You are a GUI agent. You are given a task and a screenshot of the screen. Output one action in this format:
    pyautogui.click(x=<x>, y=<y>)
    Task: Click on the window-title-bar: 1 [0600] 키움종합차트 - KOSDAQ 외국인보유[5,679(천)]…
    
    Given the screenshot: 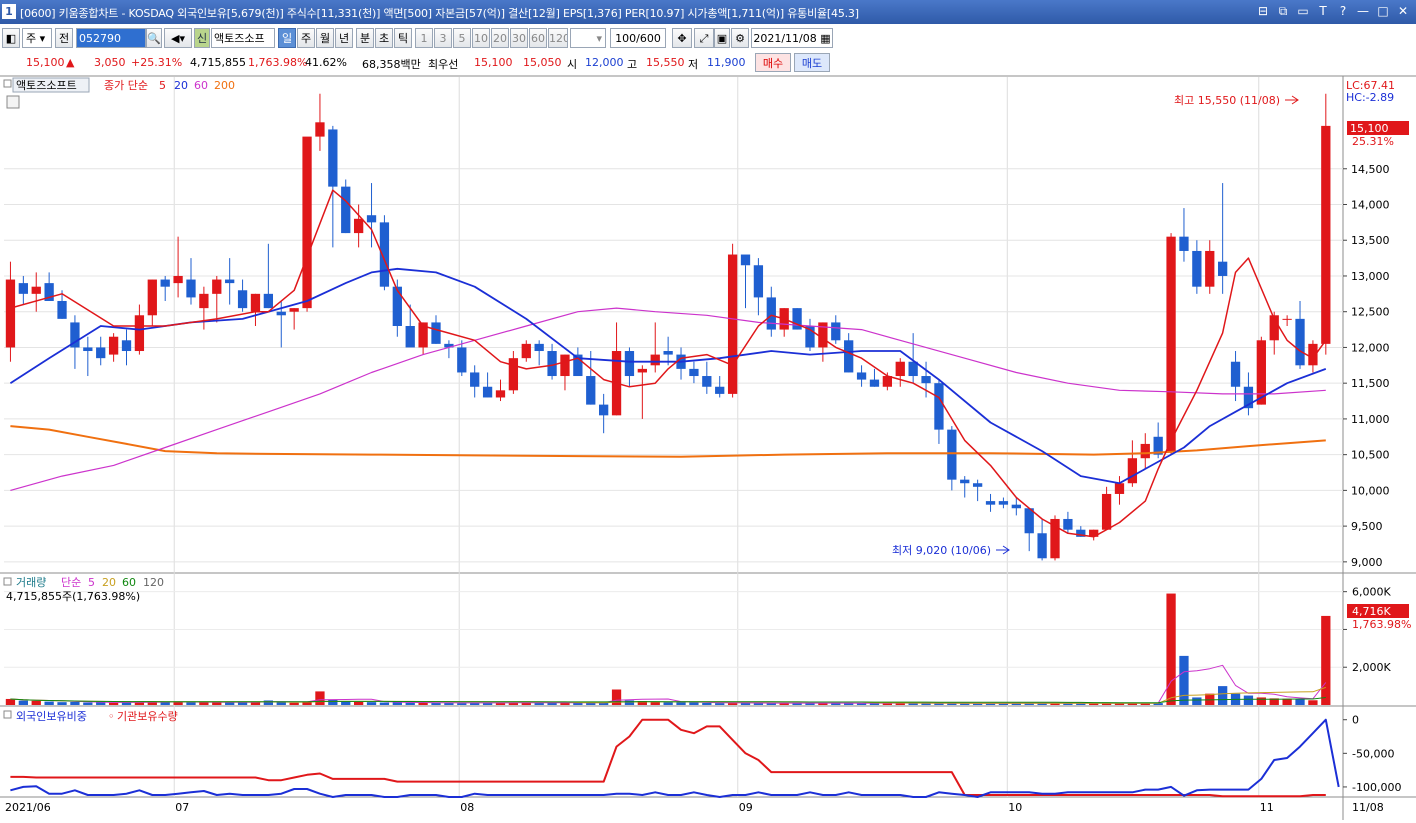 What is the action you would take?
    pyautogui.click(x=708, y=12)
    